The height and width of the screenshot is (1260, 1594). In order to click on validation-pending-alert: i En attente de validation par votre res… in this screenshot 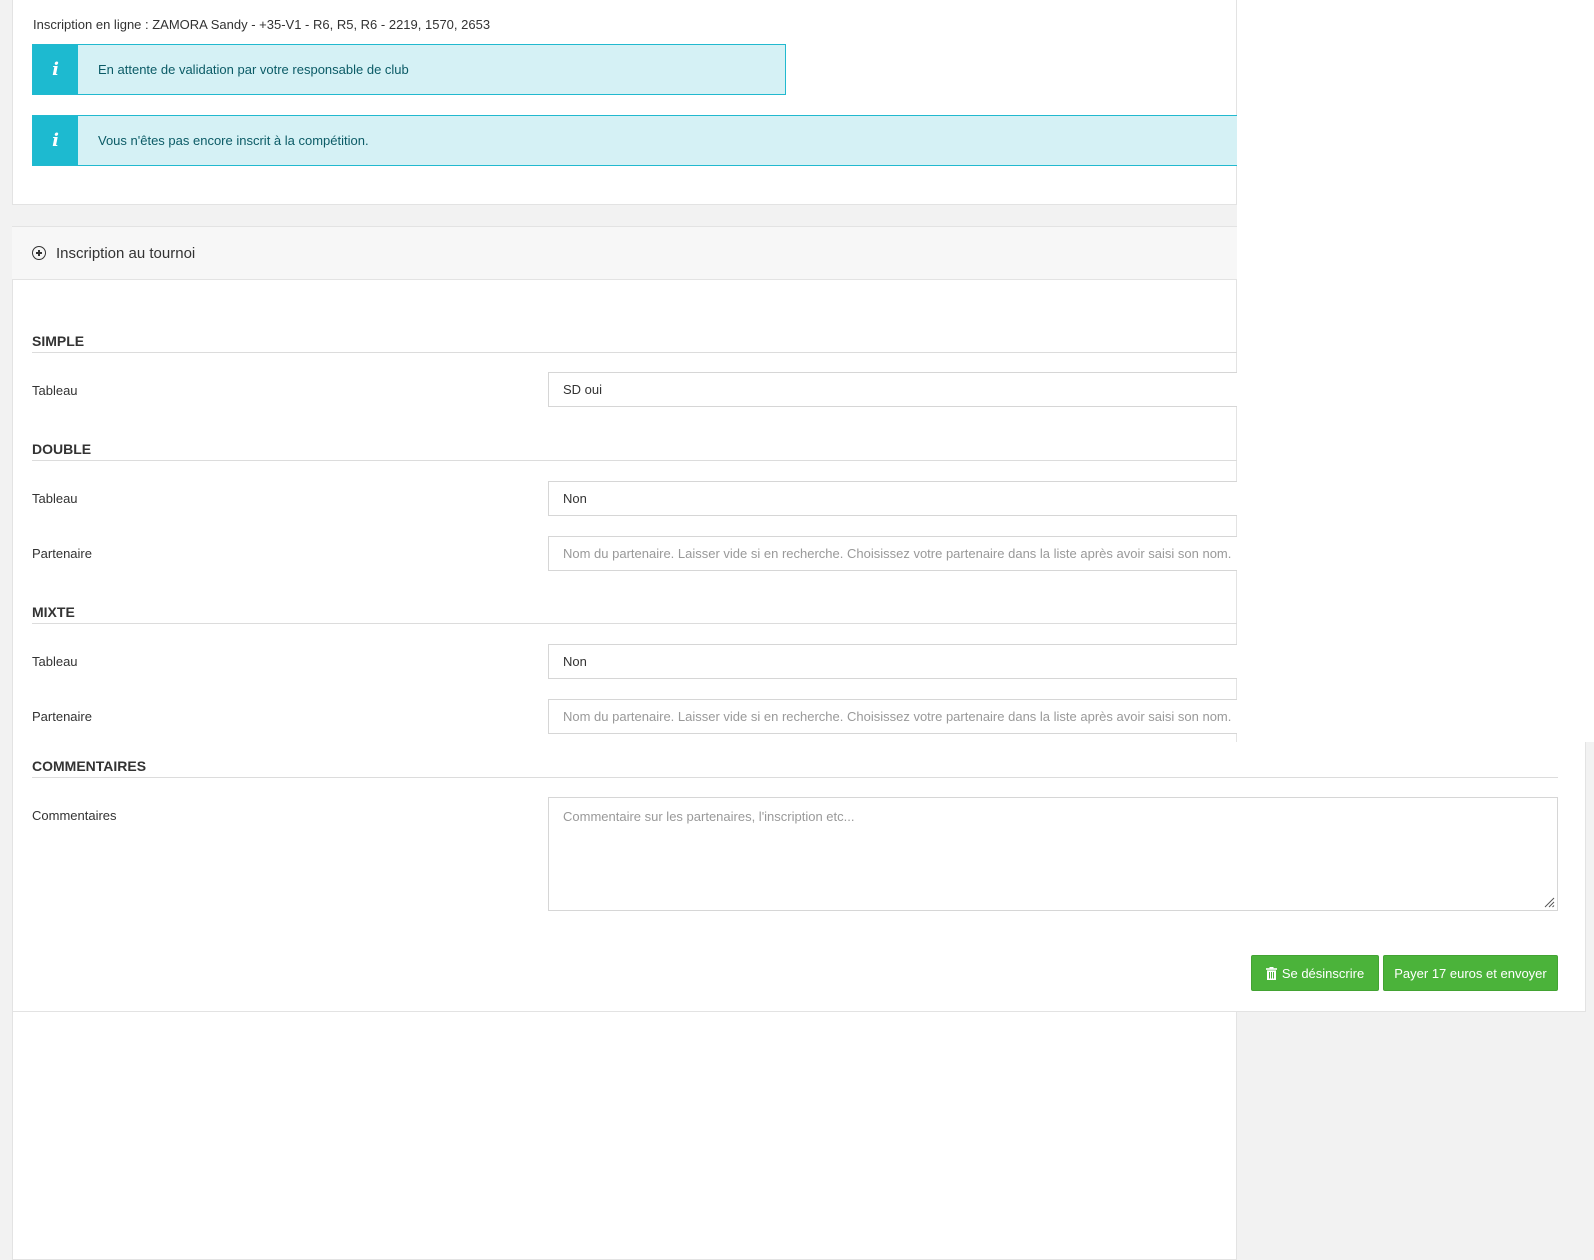, I will do `click(409, 69)`.